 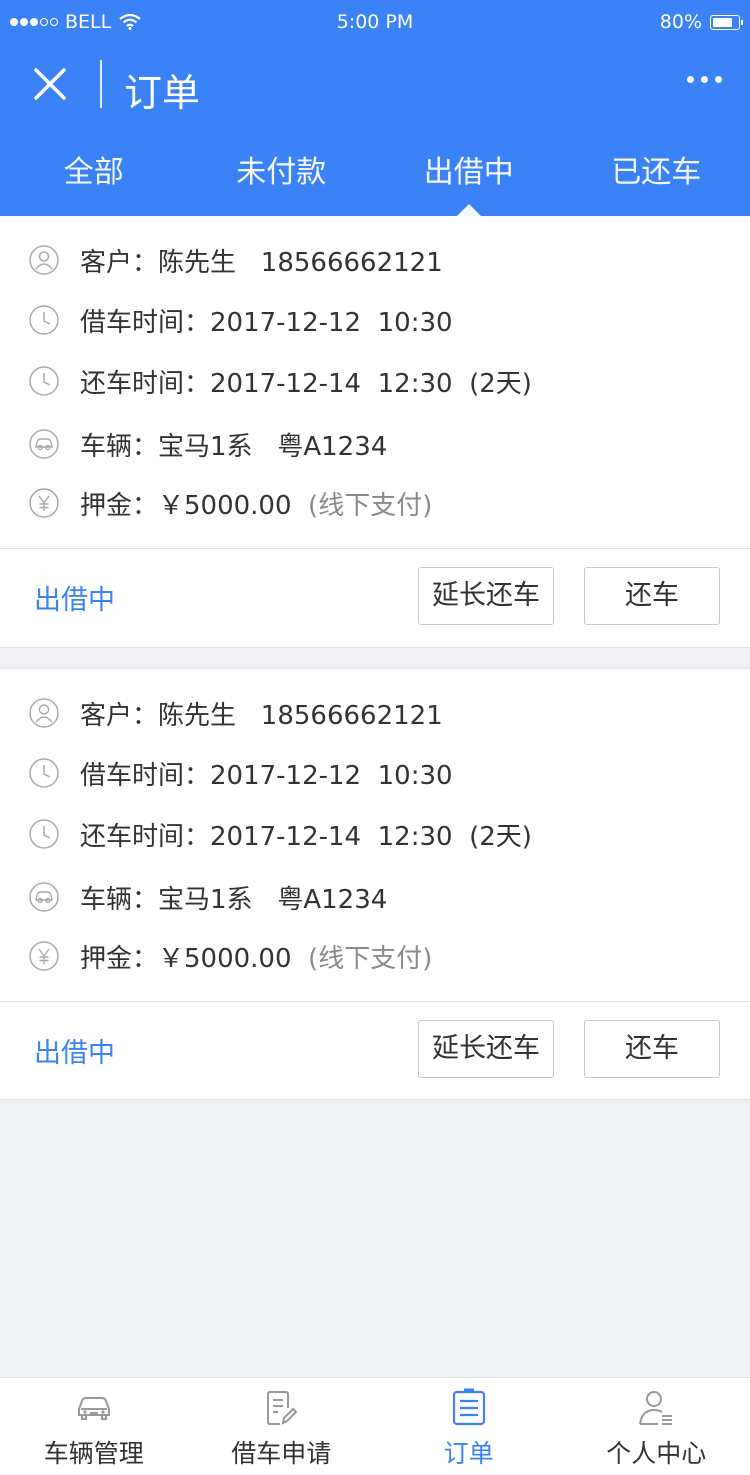 What do you see at coordinates (656, 1408) in the screenshot?
I see `user-profile-icon` at bounding box center [656, 1408].